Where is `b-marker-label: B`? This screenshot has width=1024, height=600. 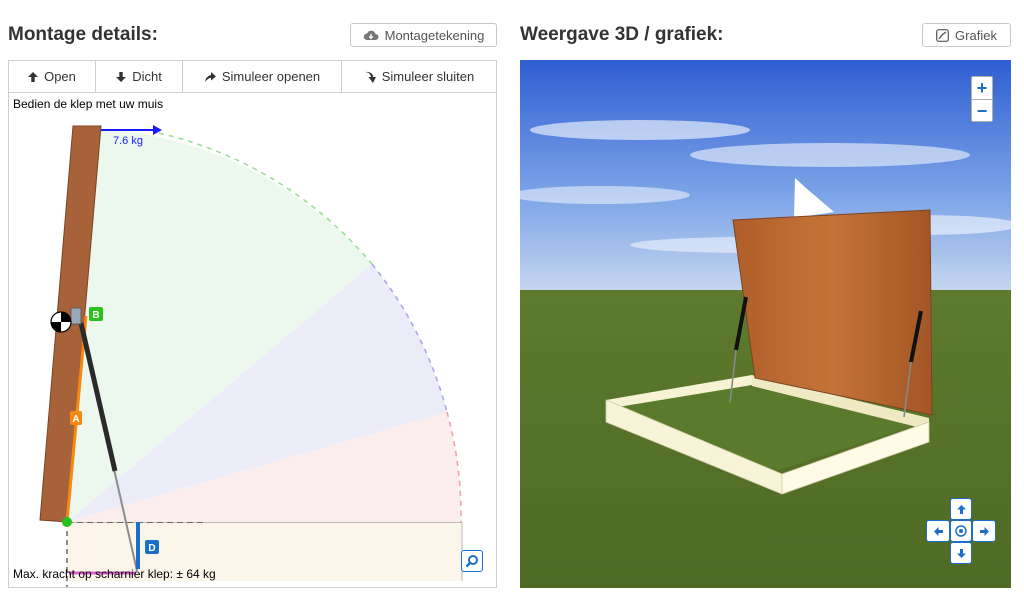 b-marker-label: B is located at coordinates (95, 315).